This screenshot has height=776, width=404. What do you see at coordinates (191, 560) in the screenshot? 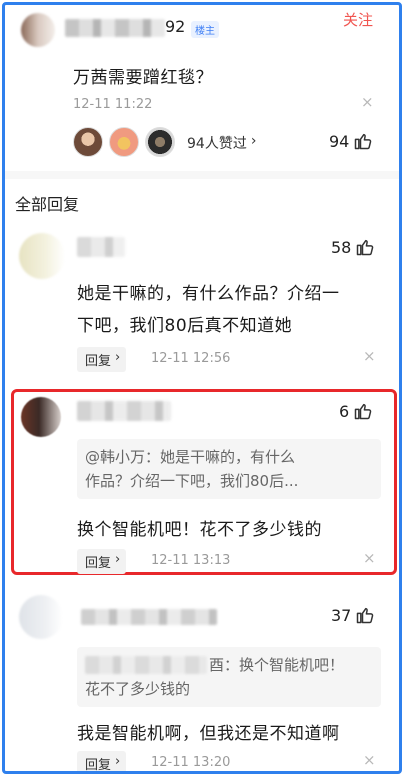
I see `reply-time: 12-11 13:13` at bounding box center [191, 560].